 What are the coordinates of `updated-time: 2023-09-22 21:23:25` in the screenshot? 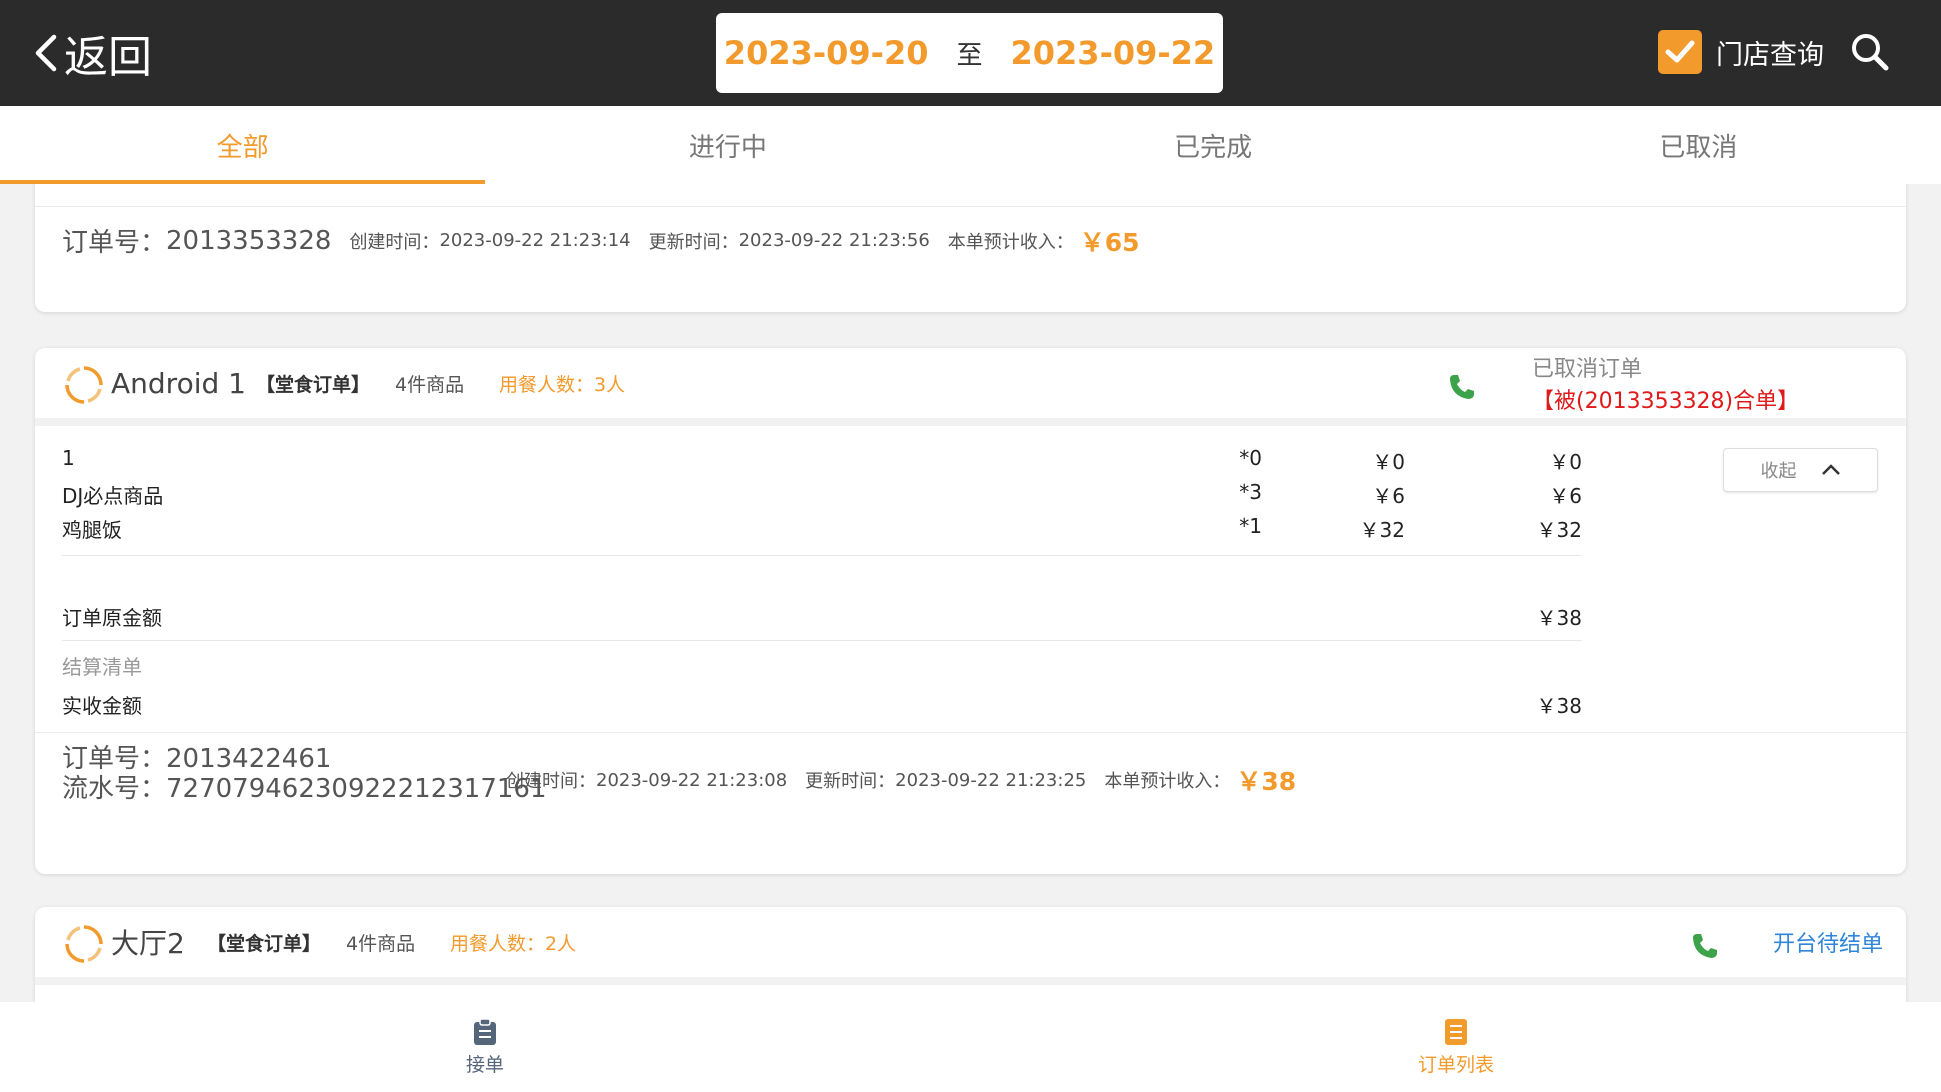 It's located at (991, 780).